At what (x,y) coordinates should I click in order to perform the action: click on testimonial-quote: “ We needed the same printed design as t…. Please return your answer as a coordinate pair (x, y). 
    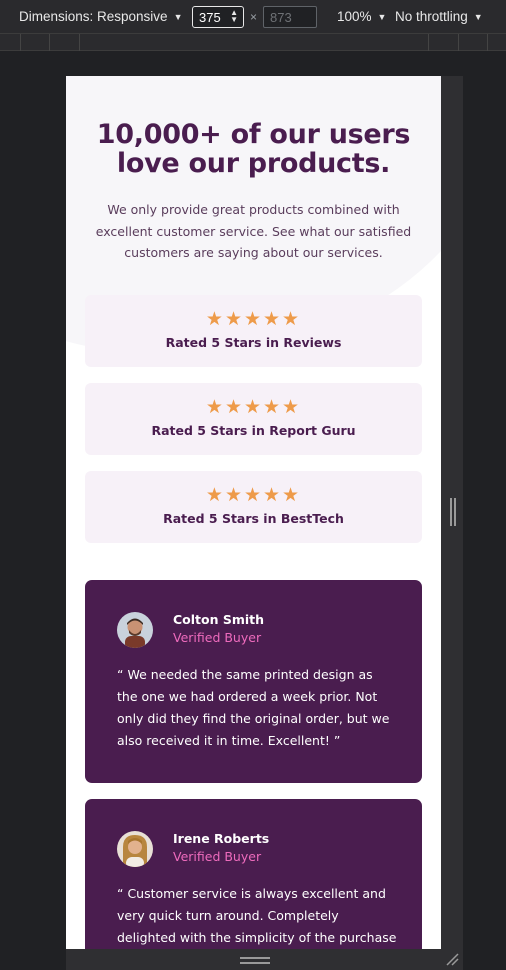
    Looking at the image, I should click on (253, 707).